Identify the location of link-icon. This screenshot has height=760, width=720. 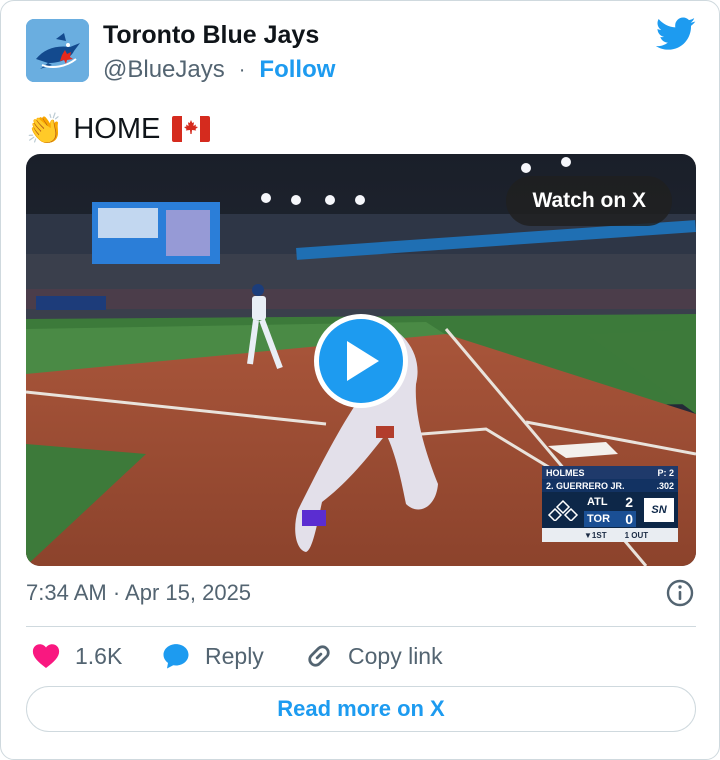
(319, 656).